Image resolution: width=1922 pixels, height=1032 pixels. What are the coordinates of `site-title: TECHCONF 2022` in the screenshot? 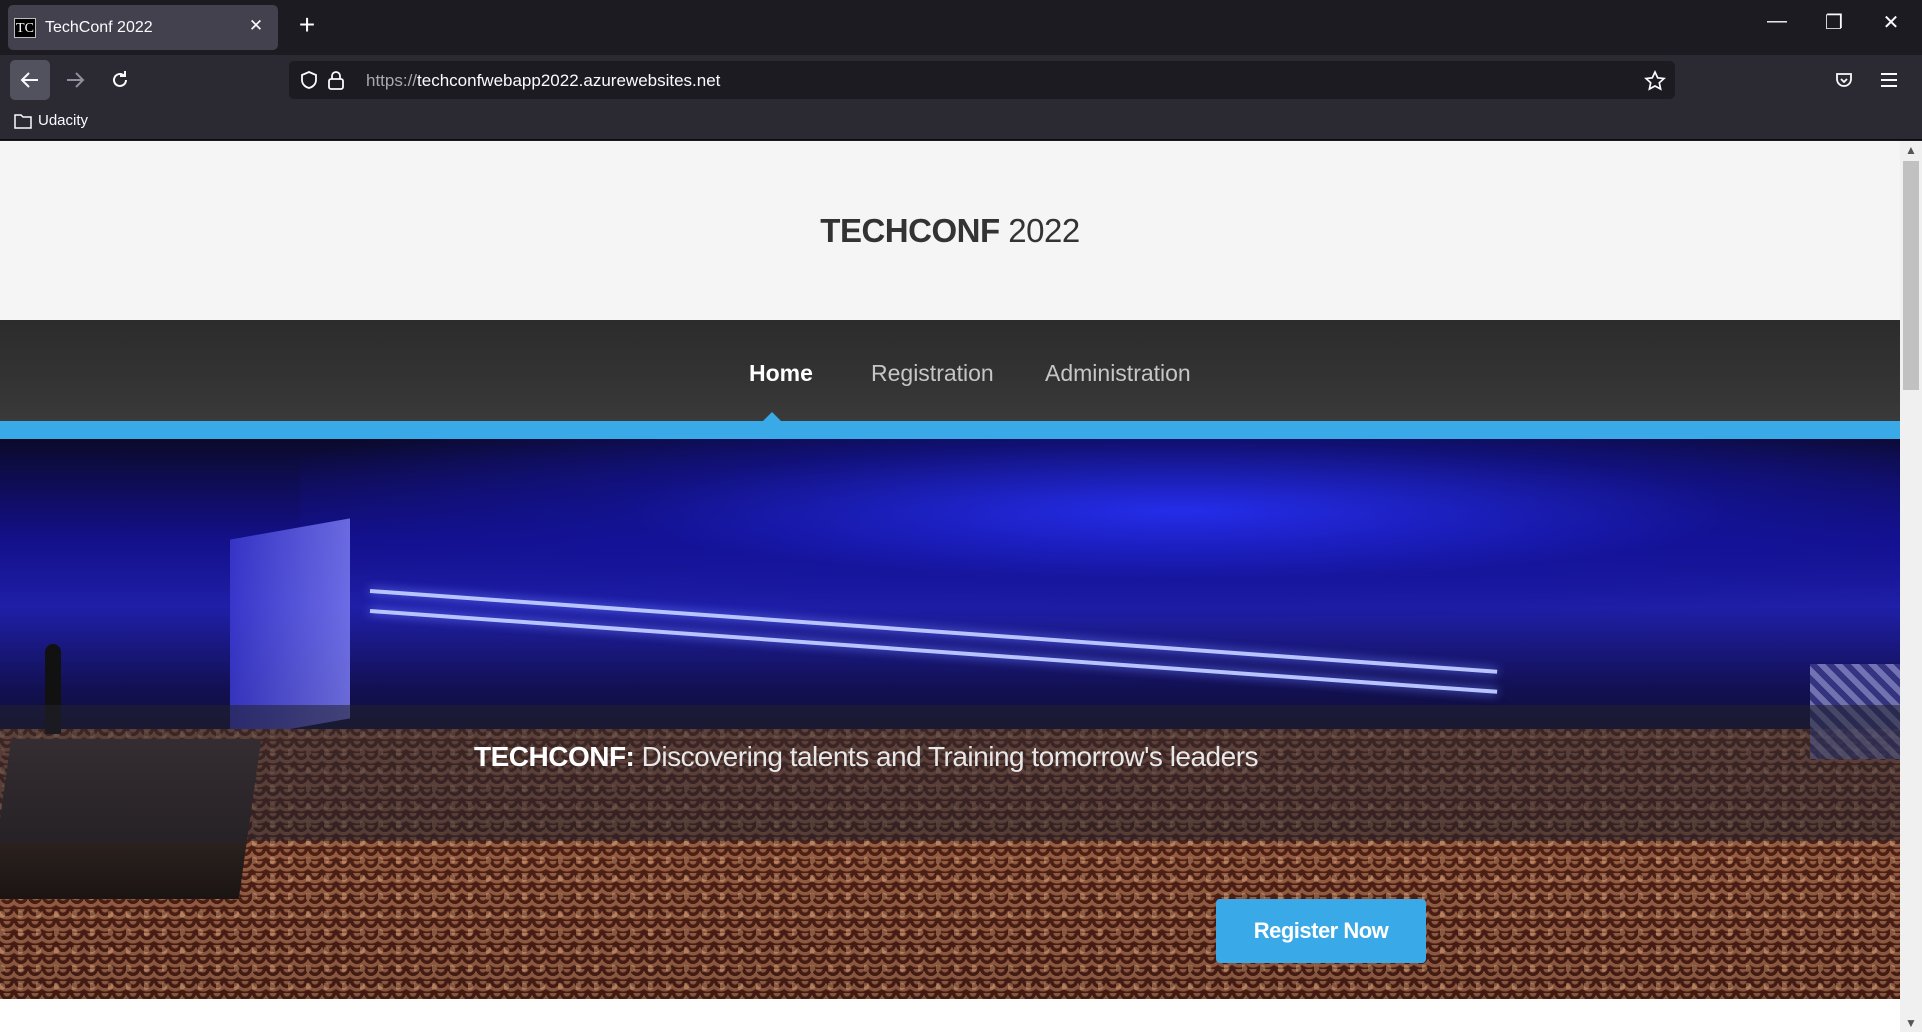 It's located at (950, 231).